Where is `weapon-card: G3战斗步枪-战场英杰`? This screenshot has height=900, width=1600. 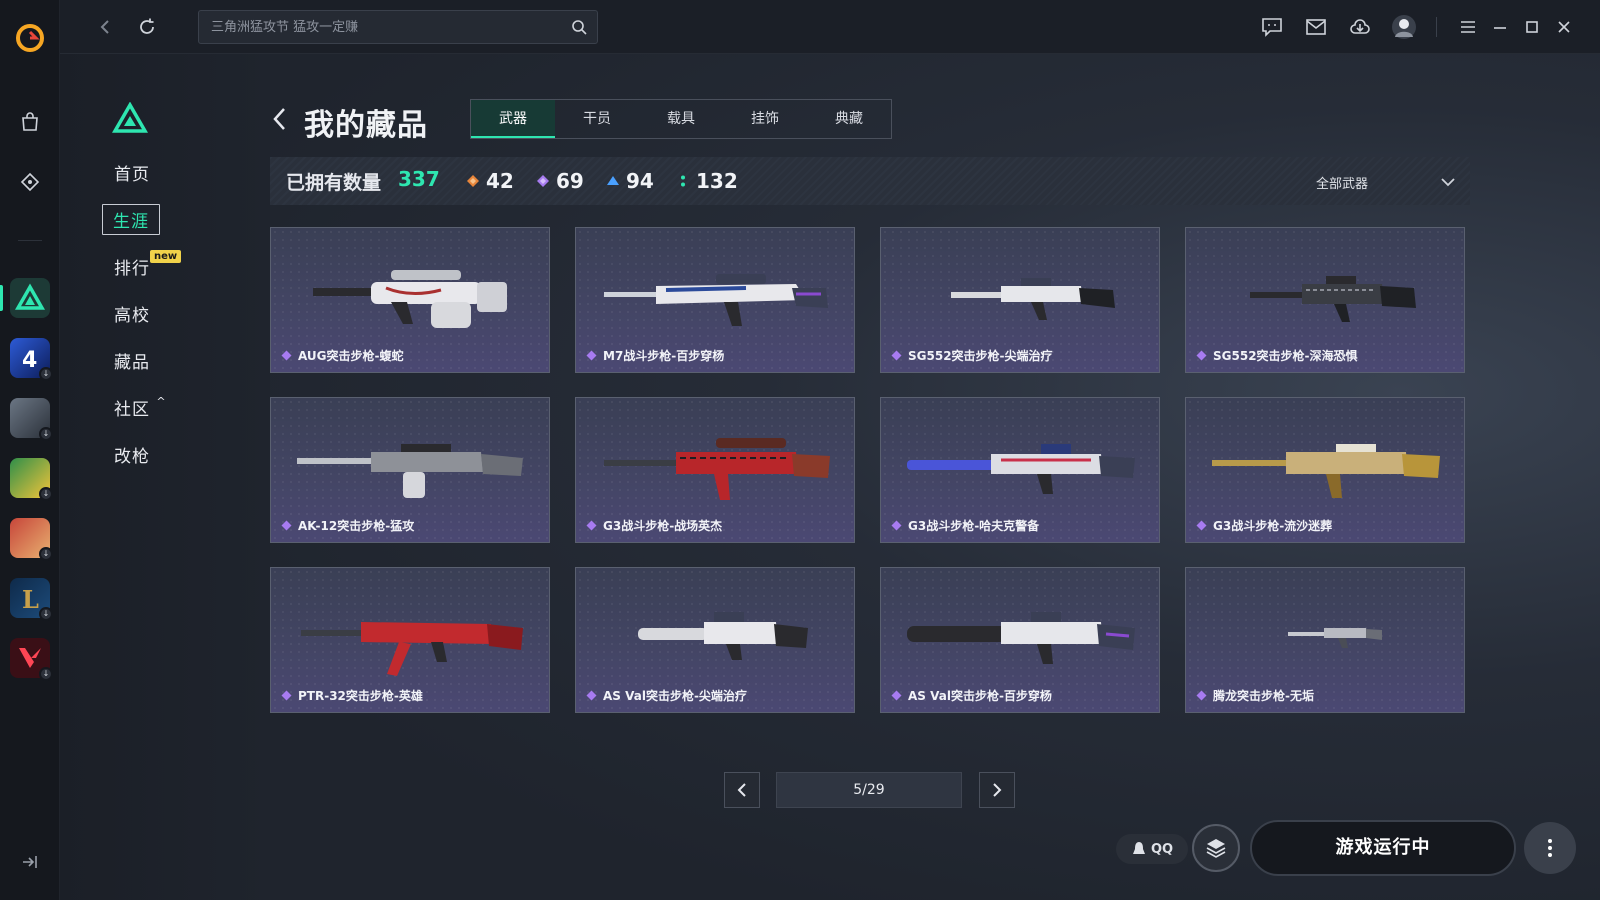
weapon-card: G3战斗步枪-战场英杰 is located at coordinates (715, 470).